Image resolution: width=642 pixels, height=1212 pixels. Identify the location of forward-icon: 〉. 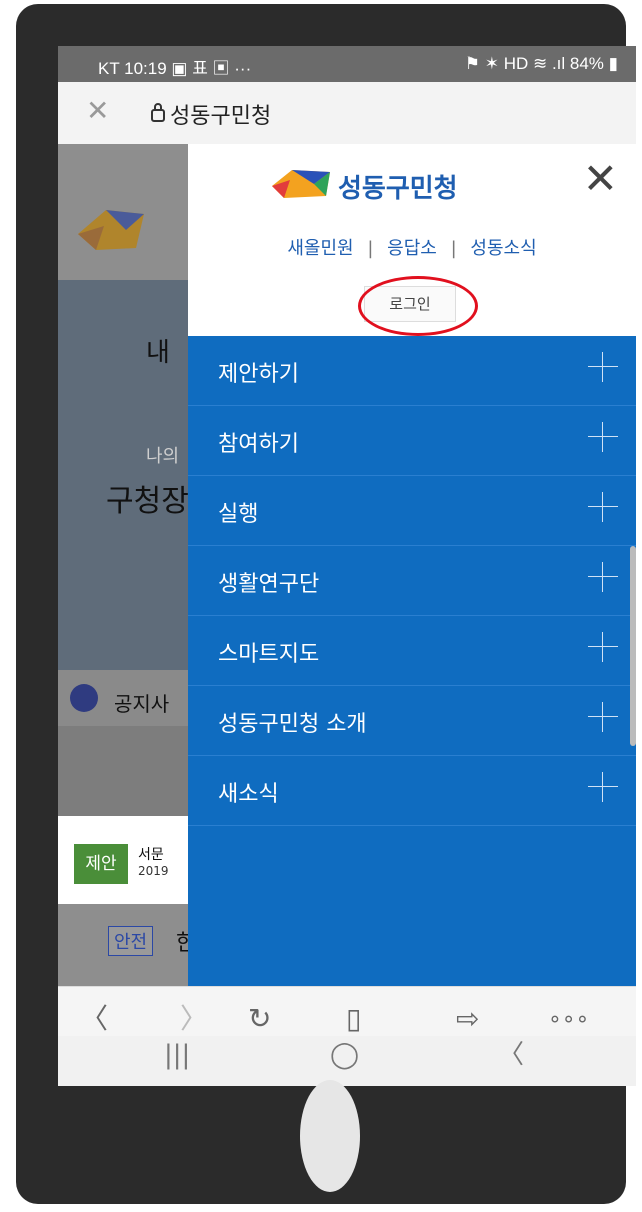
(194, 1019).